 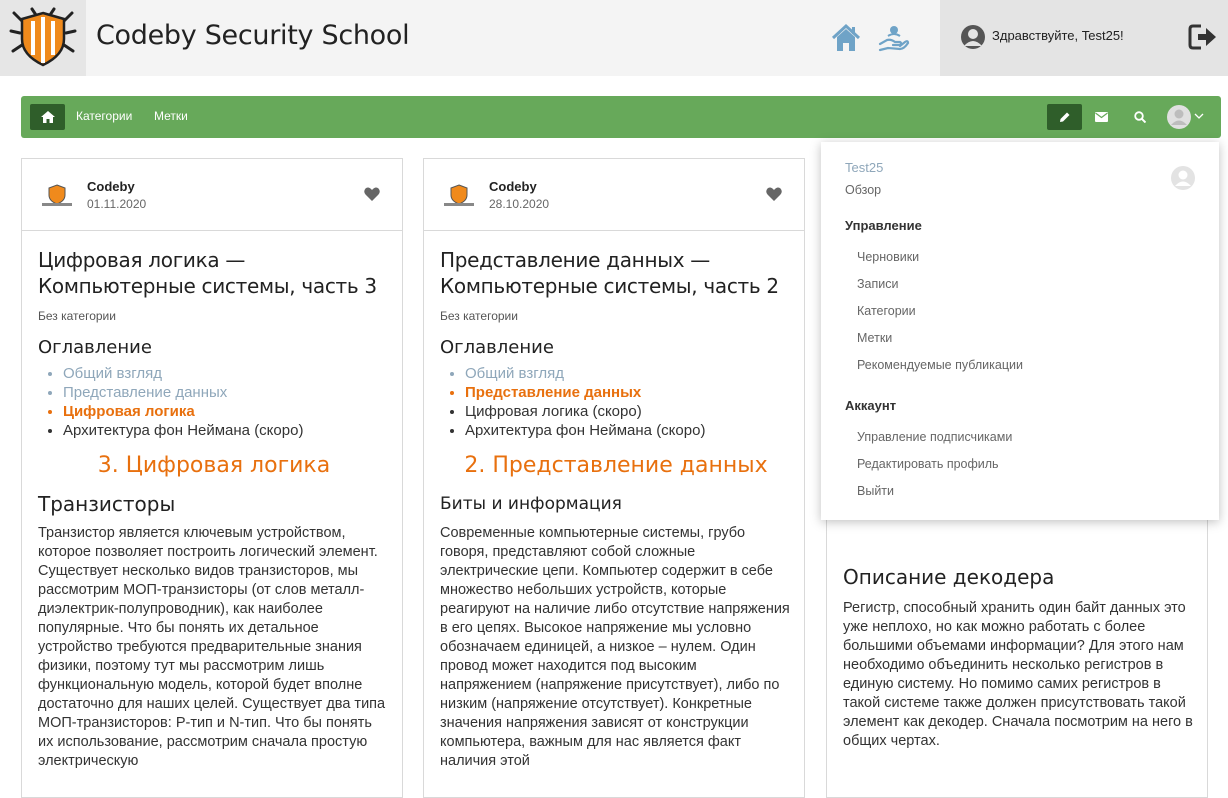 I want to click on messages-button, so click(x=1101, y=117).